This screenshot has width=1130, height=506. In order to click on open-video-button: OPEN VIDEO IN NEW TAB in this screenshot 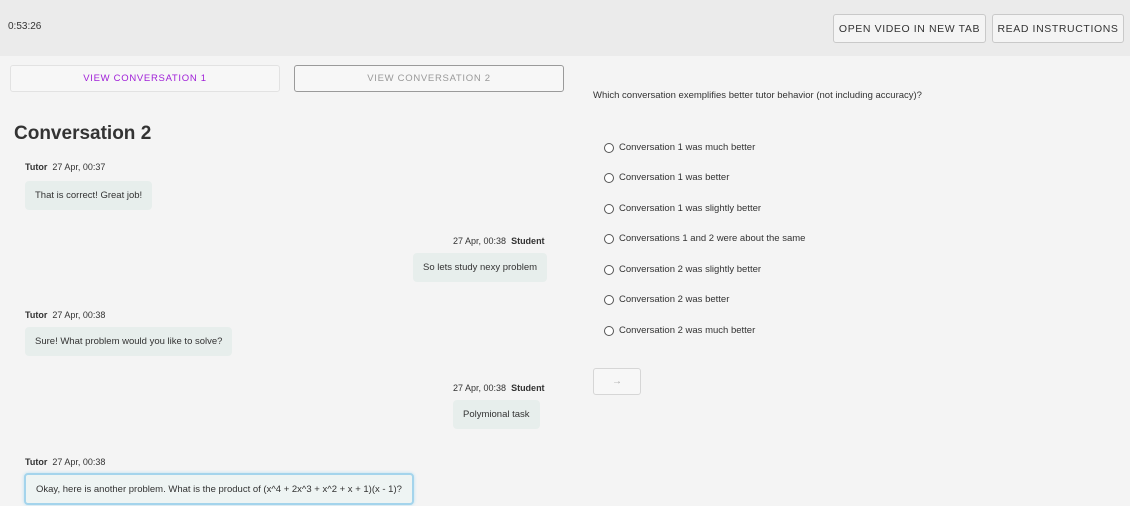, I will do `click(909, 28)`.